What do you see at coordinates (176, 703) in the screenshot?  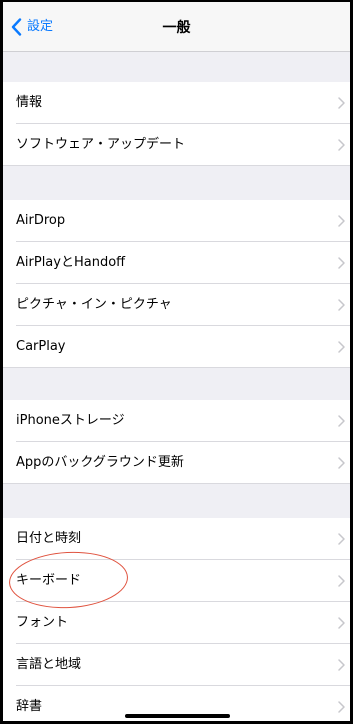 I see `list-item-dictionary: 辞書` at bounding box center [176, 703].